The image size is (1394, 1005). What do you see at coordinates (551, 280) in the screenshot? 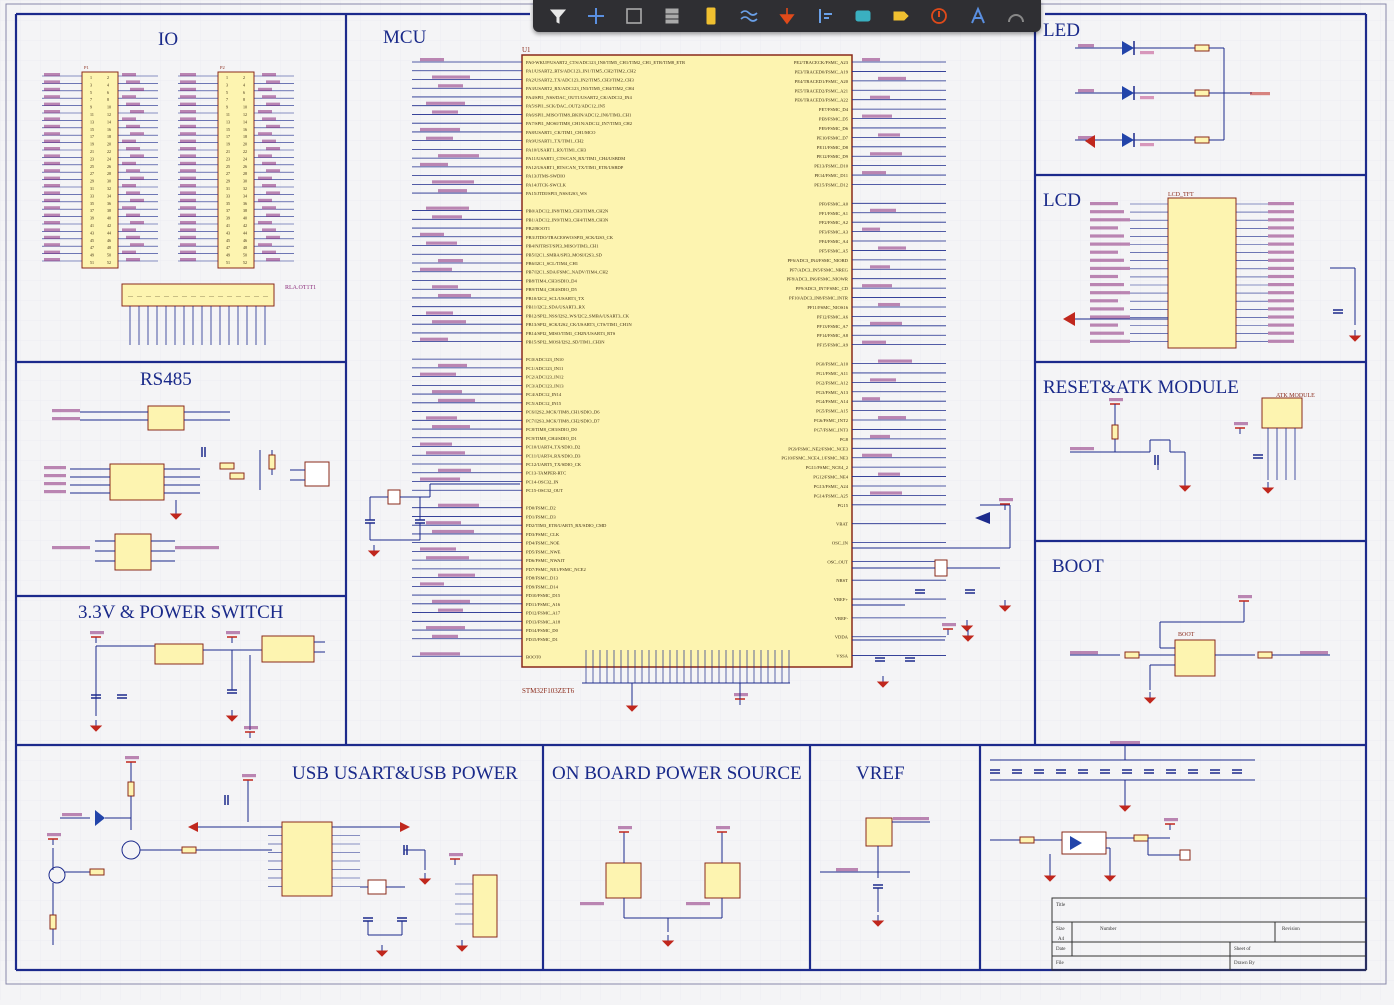
I see `mcu-pin-label: PB8/TIM4_CH3/SDIO_D4` at bounding box center [551, 280].